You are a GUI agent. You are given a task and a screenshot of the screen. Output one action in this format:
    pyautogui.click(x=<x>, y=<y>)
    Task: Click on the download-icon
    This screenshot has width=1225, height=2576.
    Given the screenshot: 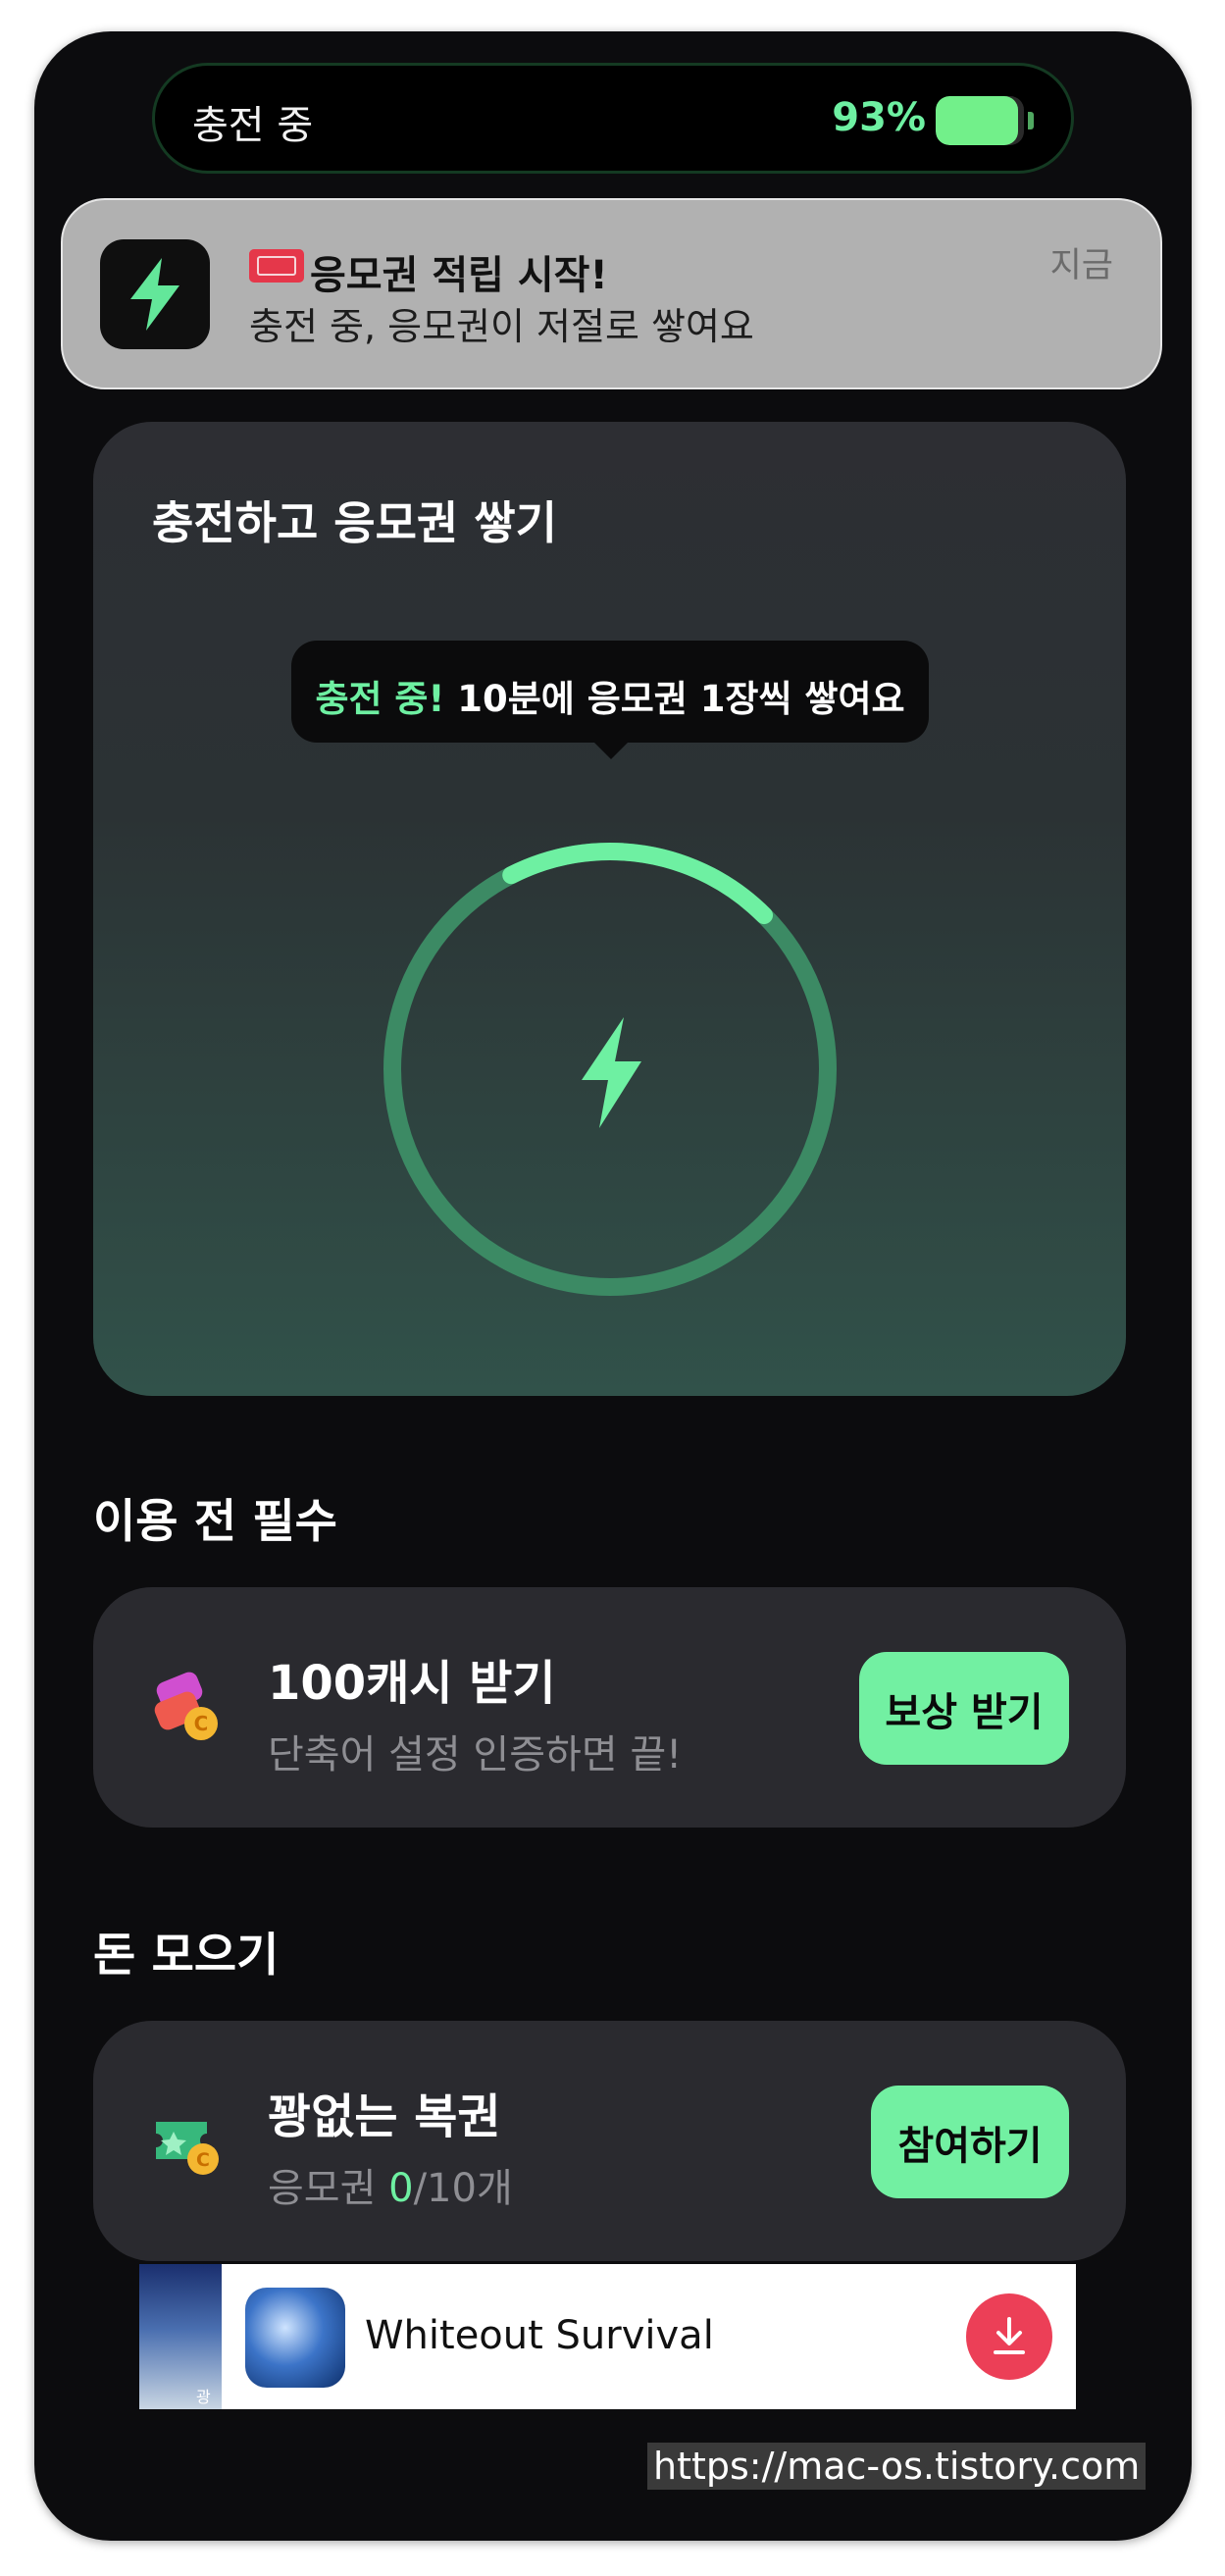 What is the action you would take?
    pyautogui.click(x=1009, y=2335)
    